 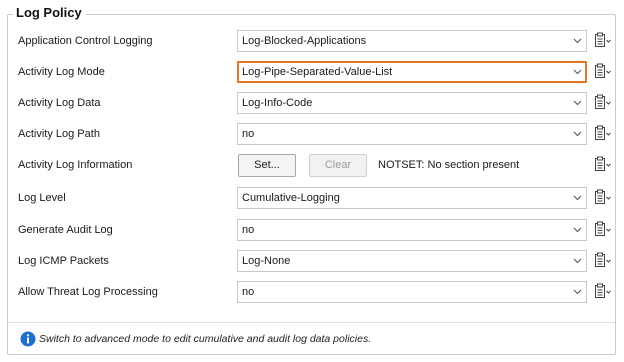 I want to click on row-allow-threat-log-processing: Allow Threat Log Processing no, so click(x=312, y=292).